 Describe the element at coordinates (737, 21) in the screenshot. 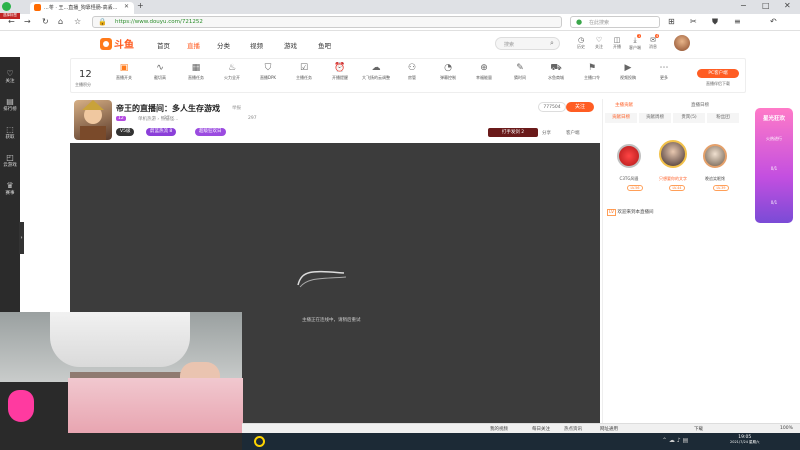

I see `menu-icon: ≡` at that location.